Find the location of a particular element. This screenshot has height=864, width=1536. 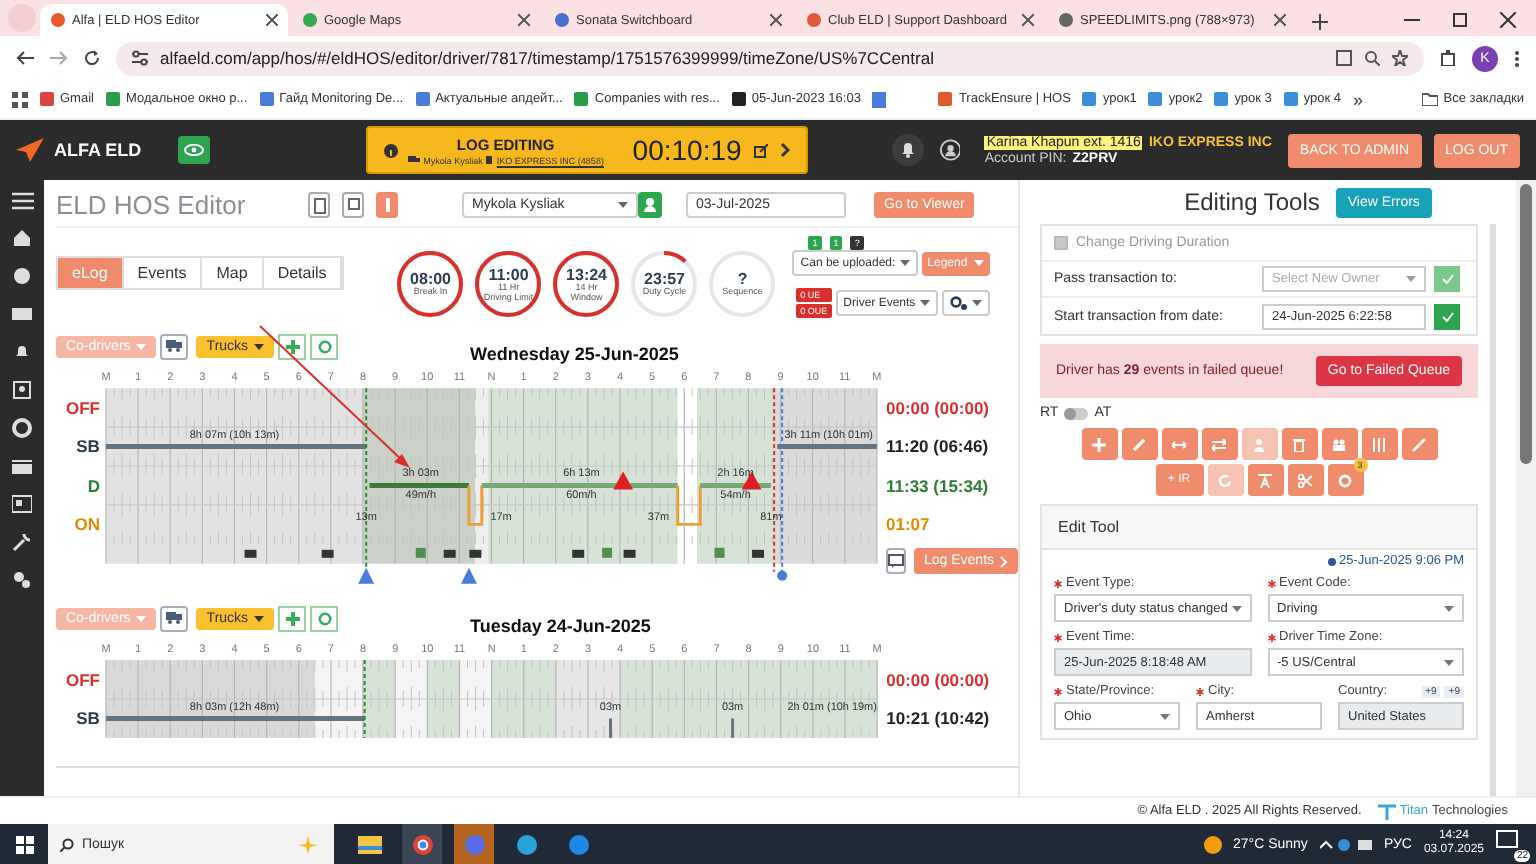

mode-toggle is located at coordinates (1076, 413).